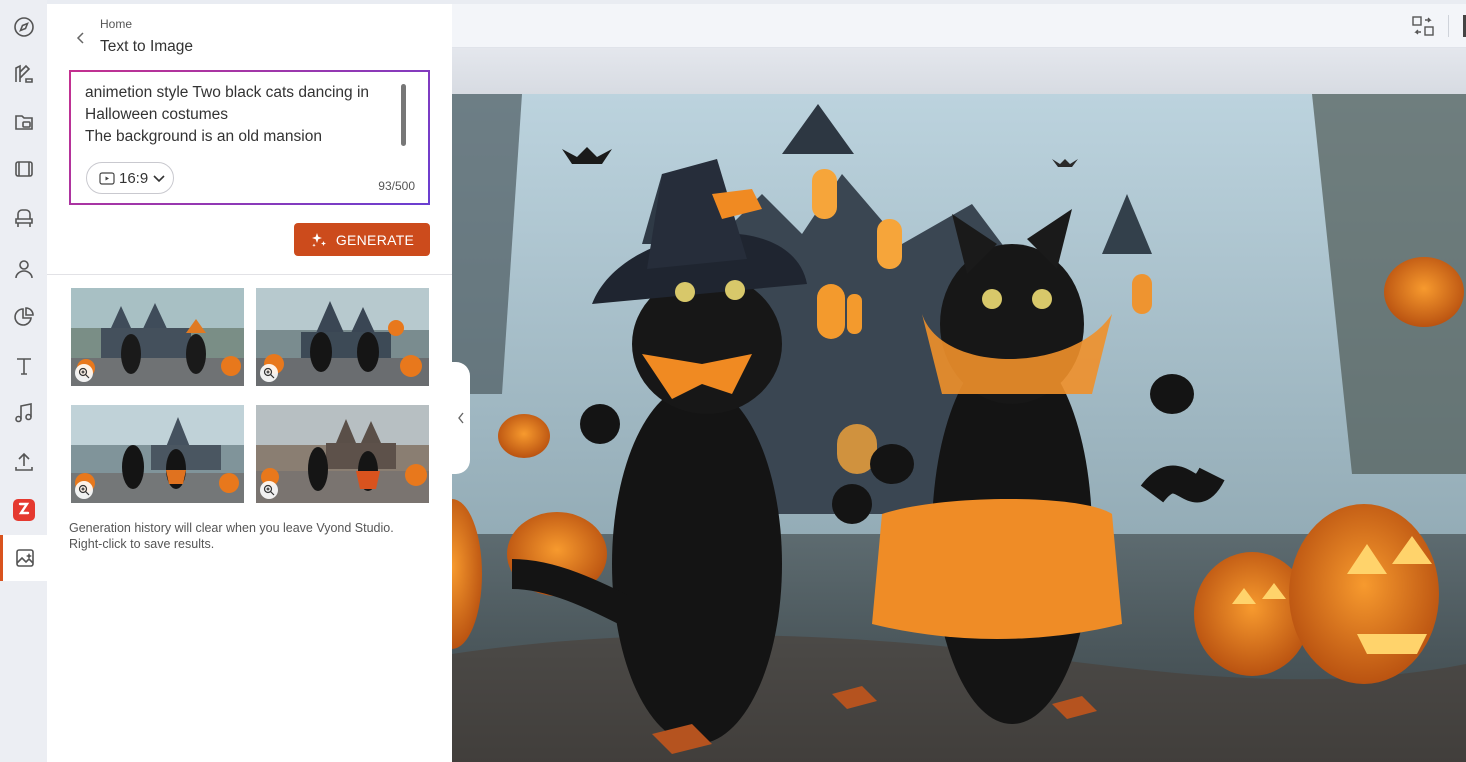  I want to click on chair-prop-icon, so click(23, 218).